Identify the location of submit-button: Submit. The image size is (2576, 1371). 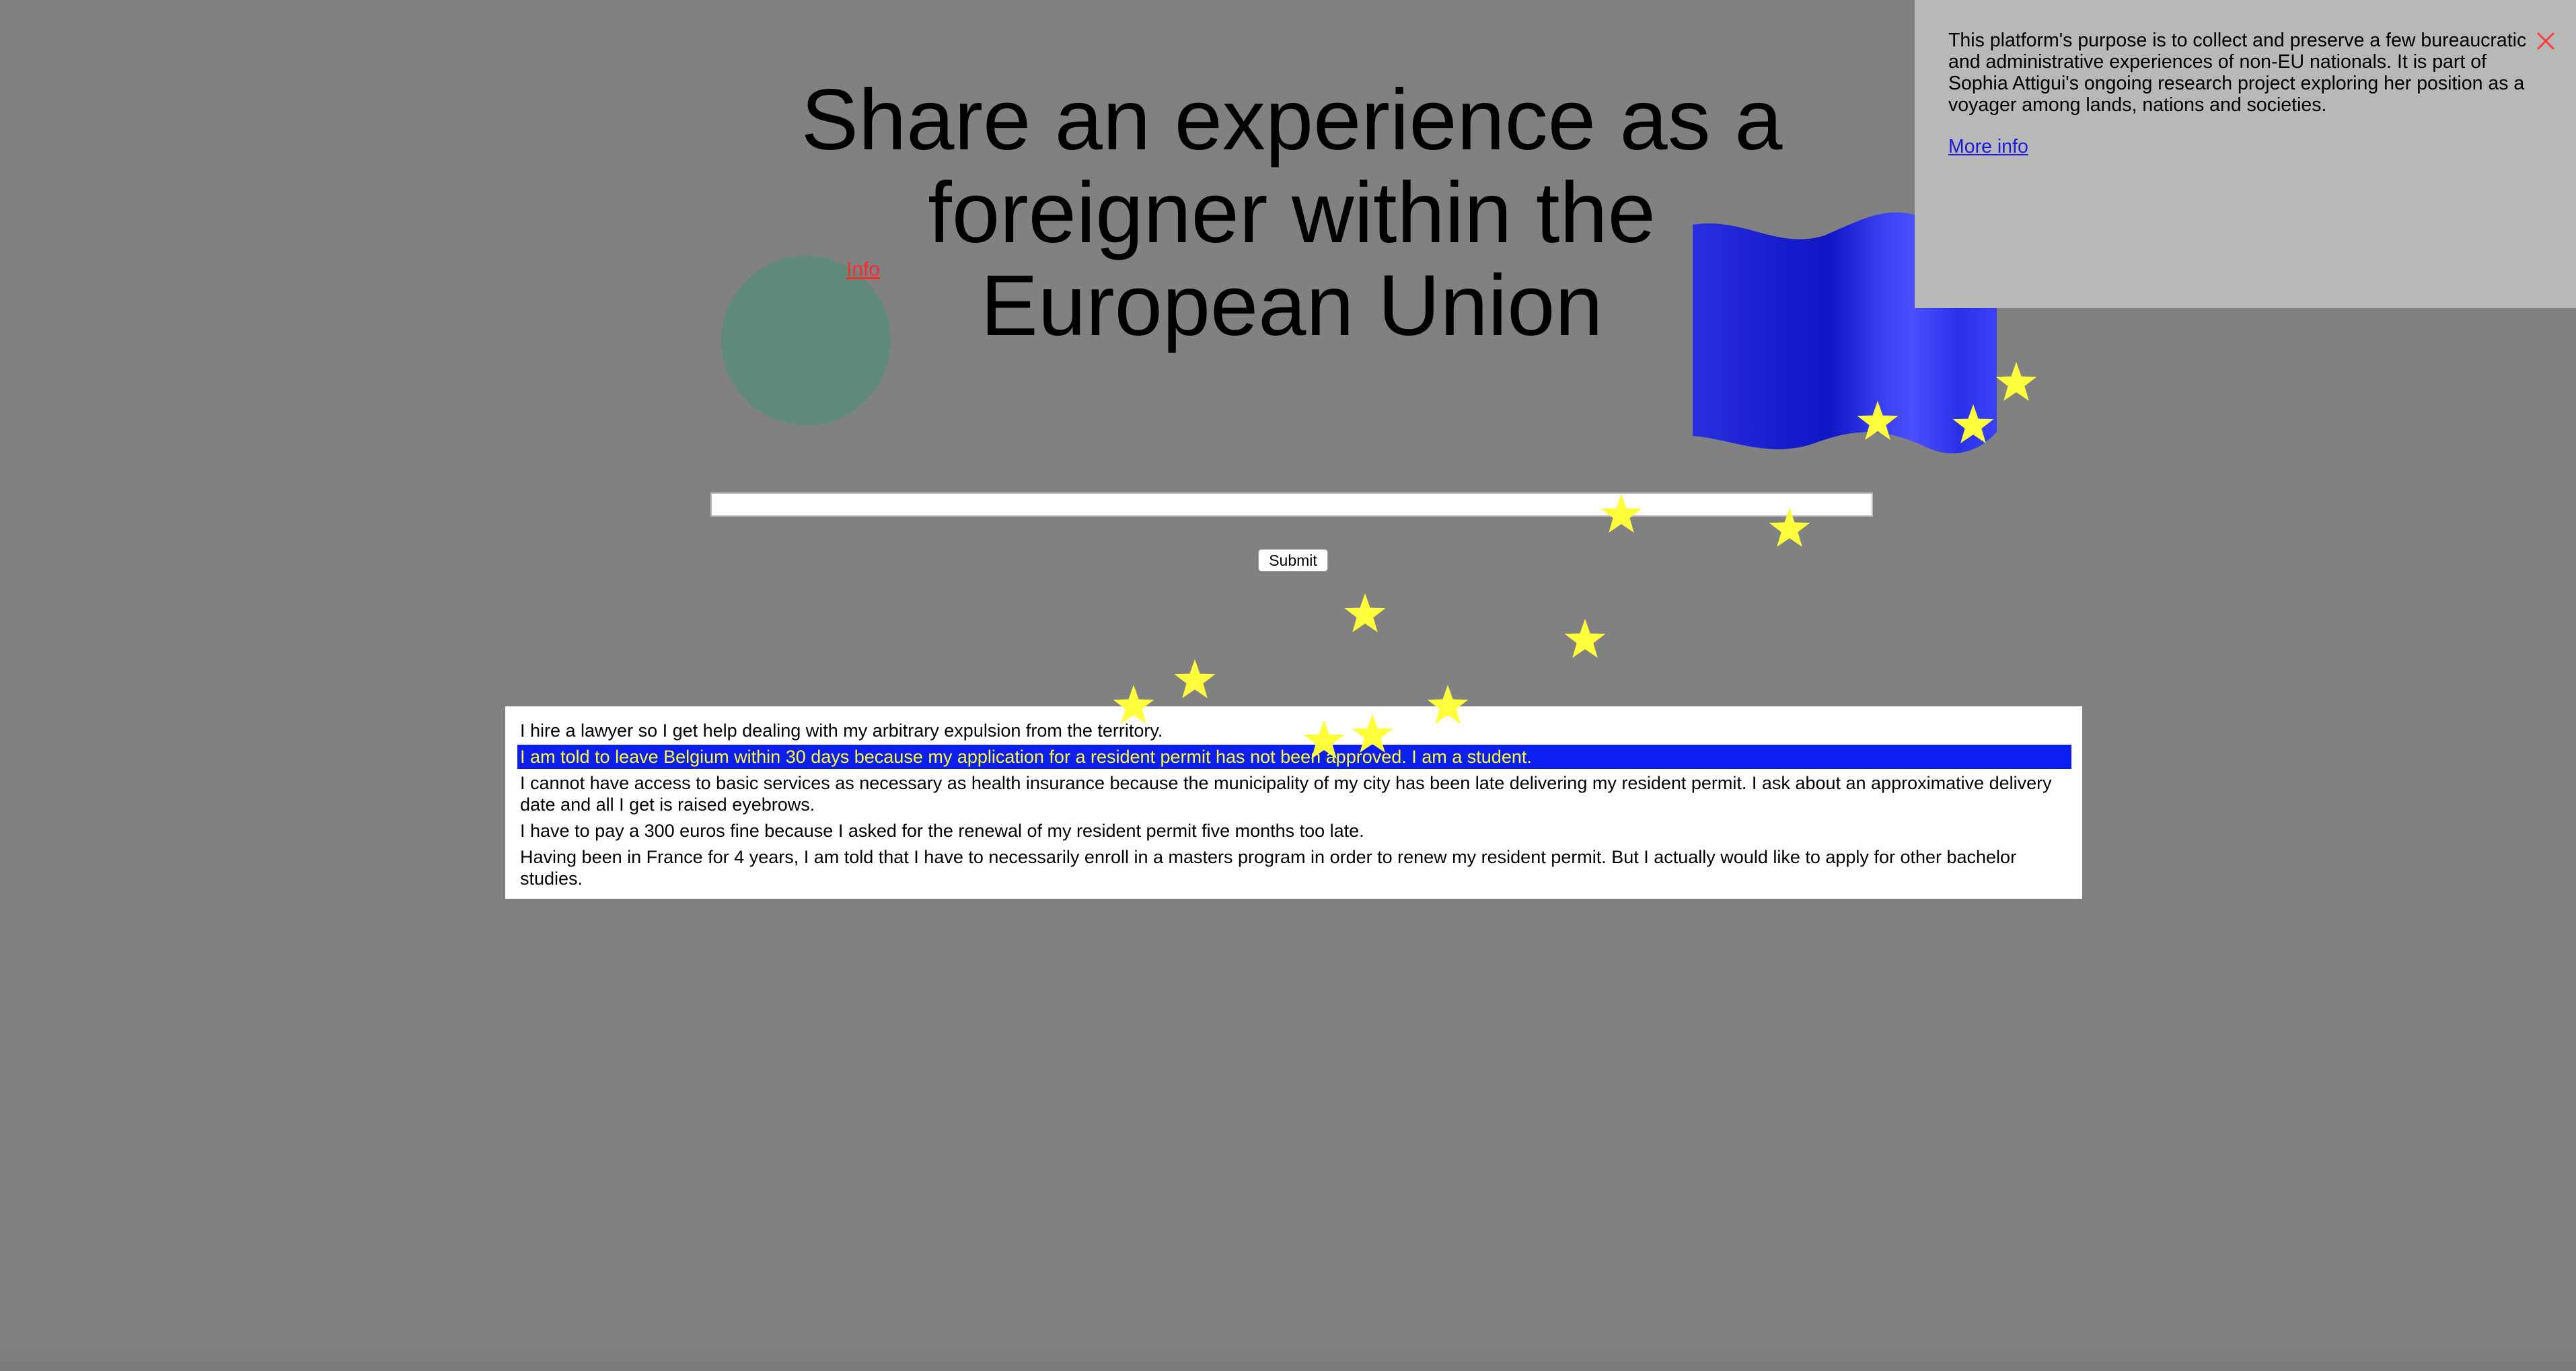
(1293, 560).